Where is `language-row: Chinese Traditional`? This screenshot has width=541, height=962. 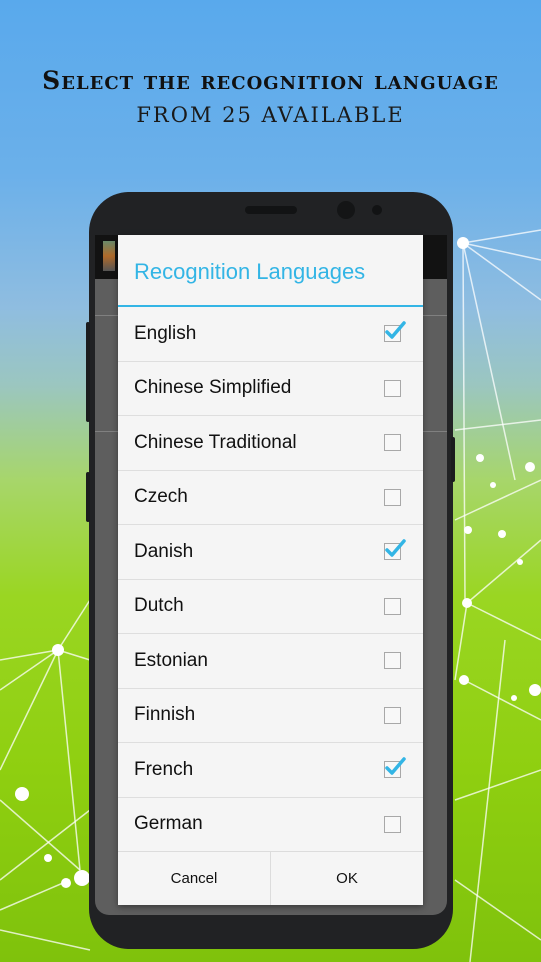 language-row: Chinese Traditional is located at coordinates (270, 443).